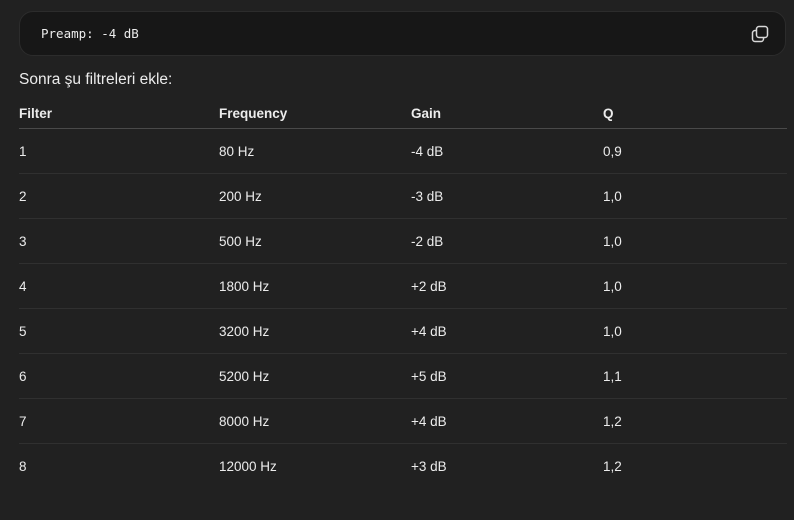 The width and height of the screenshot is (794, 520). Describe the element at coordinates (119, 286) in the screenshot. I see `cell-filter: 4` at that location.